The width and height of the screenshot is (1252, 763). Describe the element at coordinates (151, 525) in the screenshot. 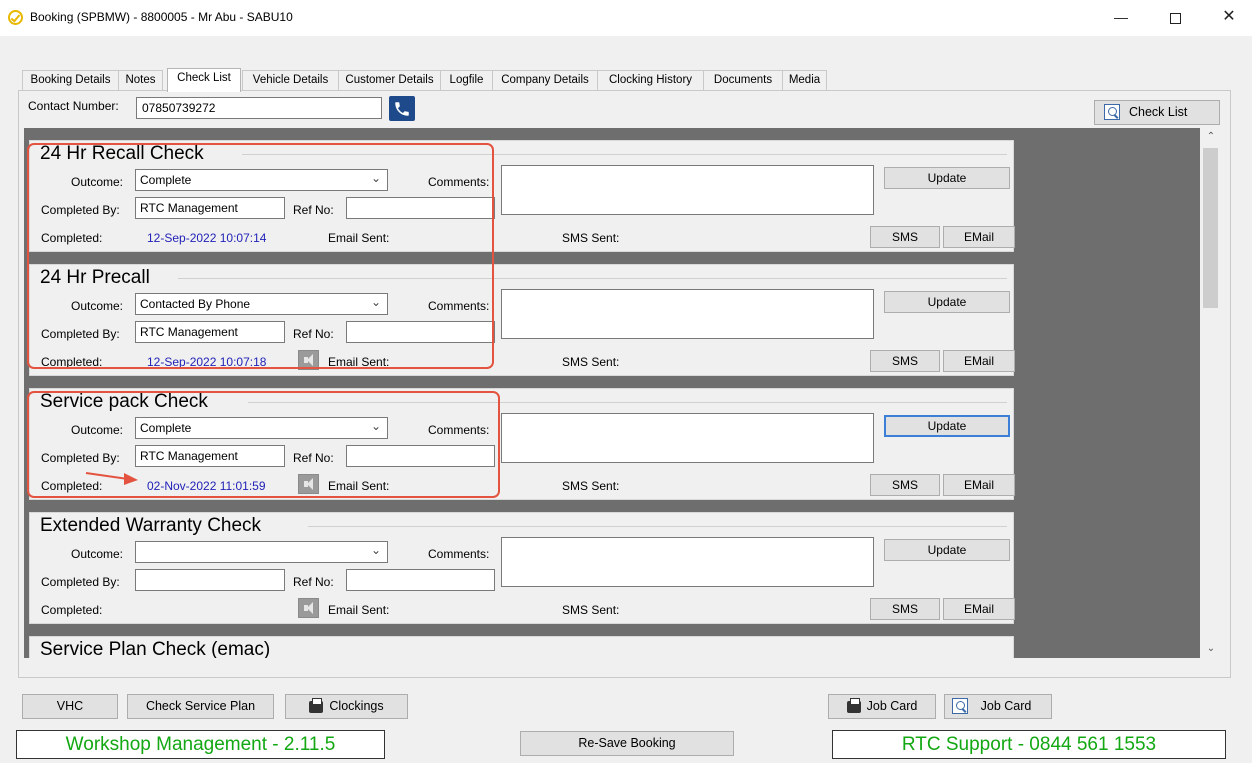

I see `section-title: Extended Warranty Check` at that location.